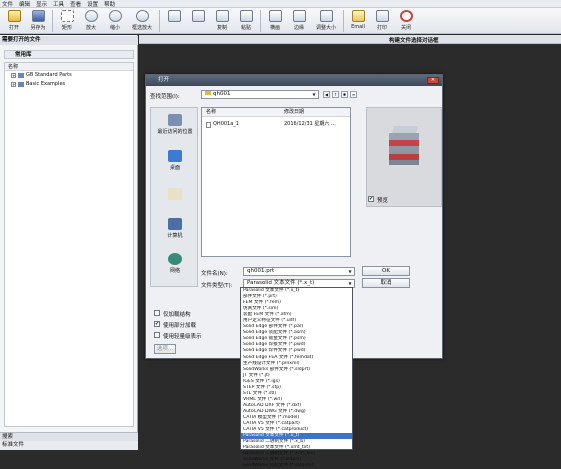  Describe the element at coordinates (175, 120) in the screenshot. I see `recent-places-icon` at that location.